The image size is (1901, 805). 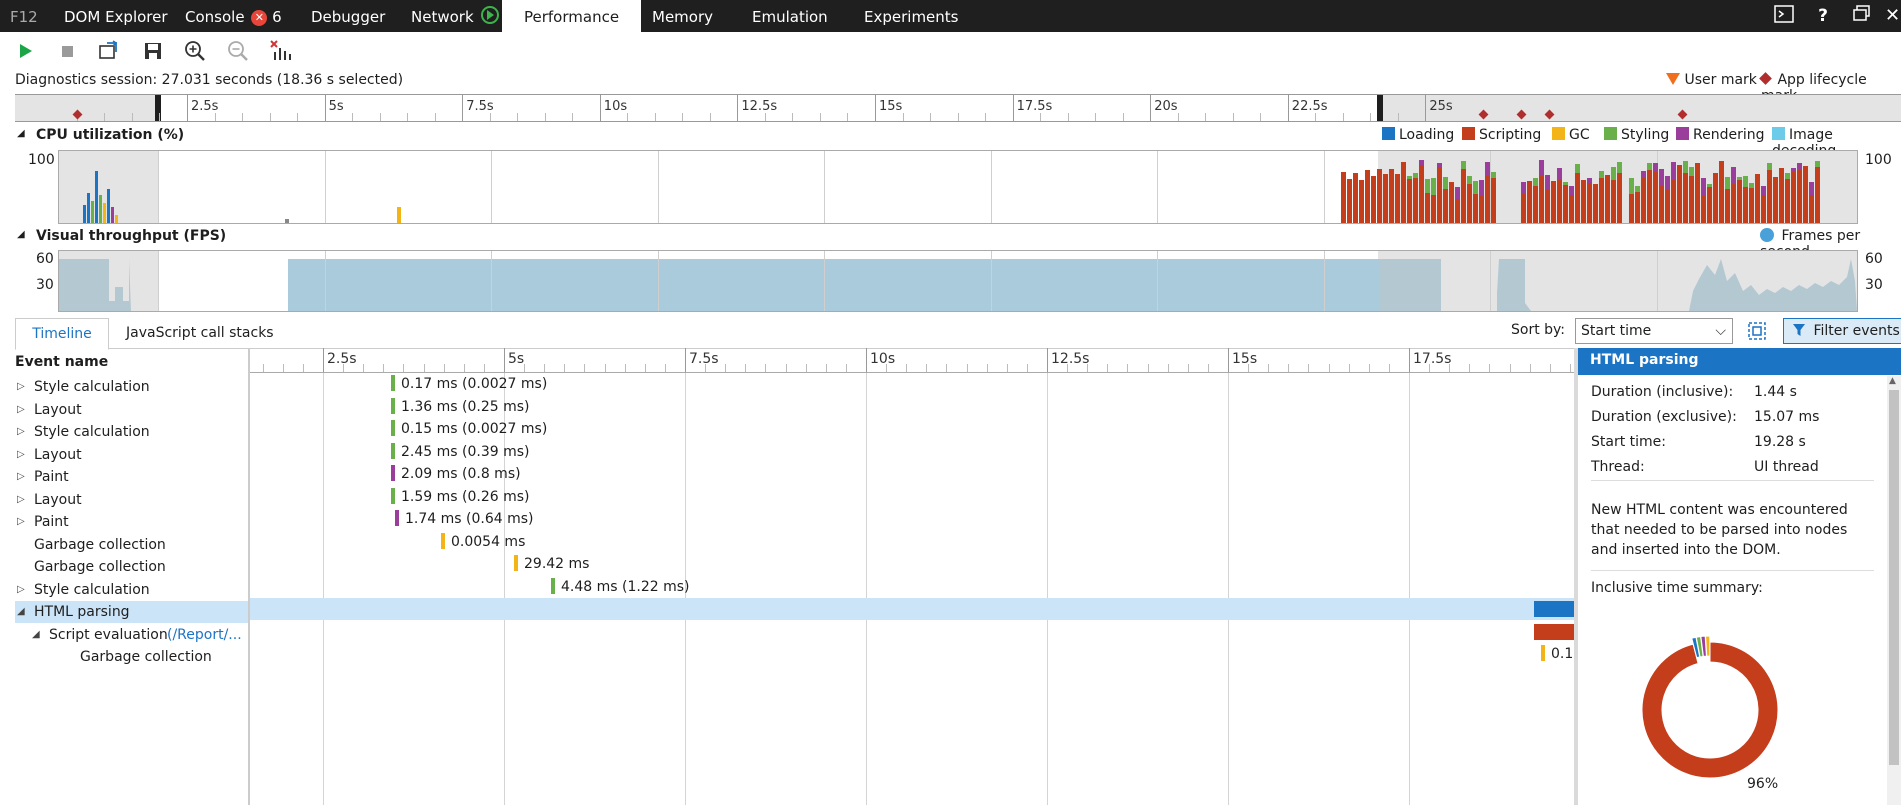 I want to click on stop-profiling-icon, so click(x=67, y=51).